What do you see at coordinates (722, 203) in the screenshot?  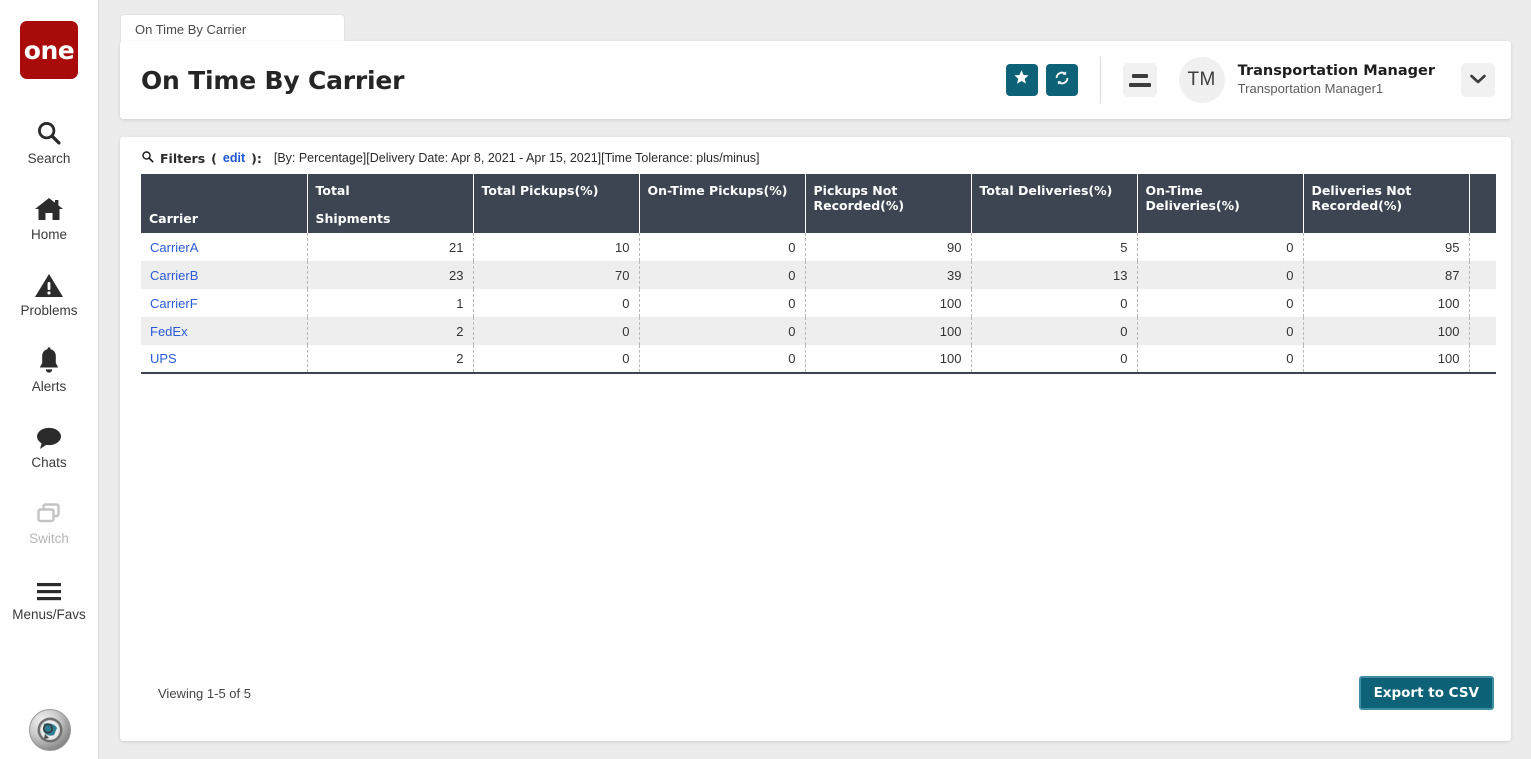 I see `column-header-on-time-pickups: On-Time Pickups(%)` at bounding box center [722, 203].